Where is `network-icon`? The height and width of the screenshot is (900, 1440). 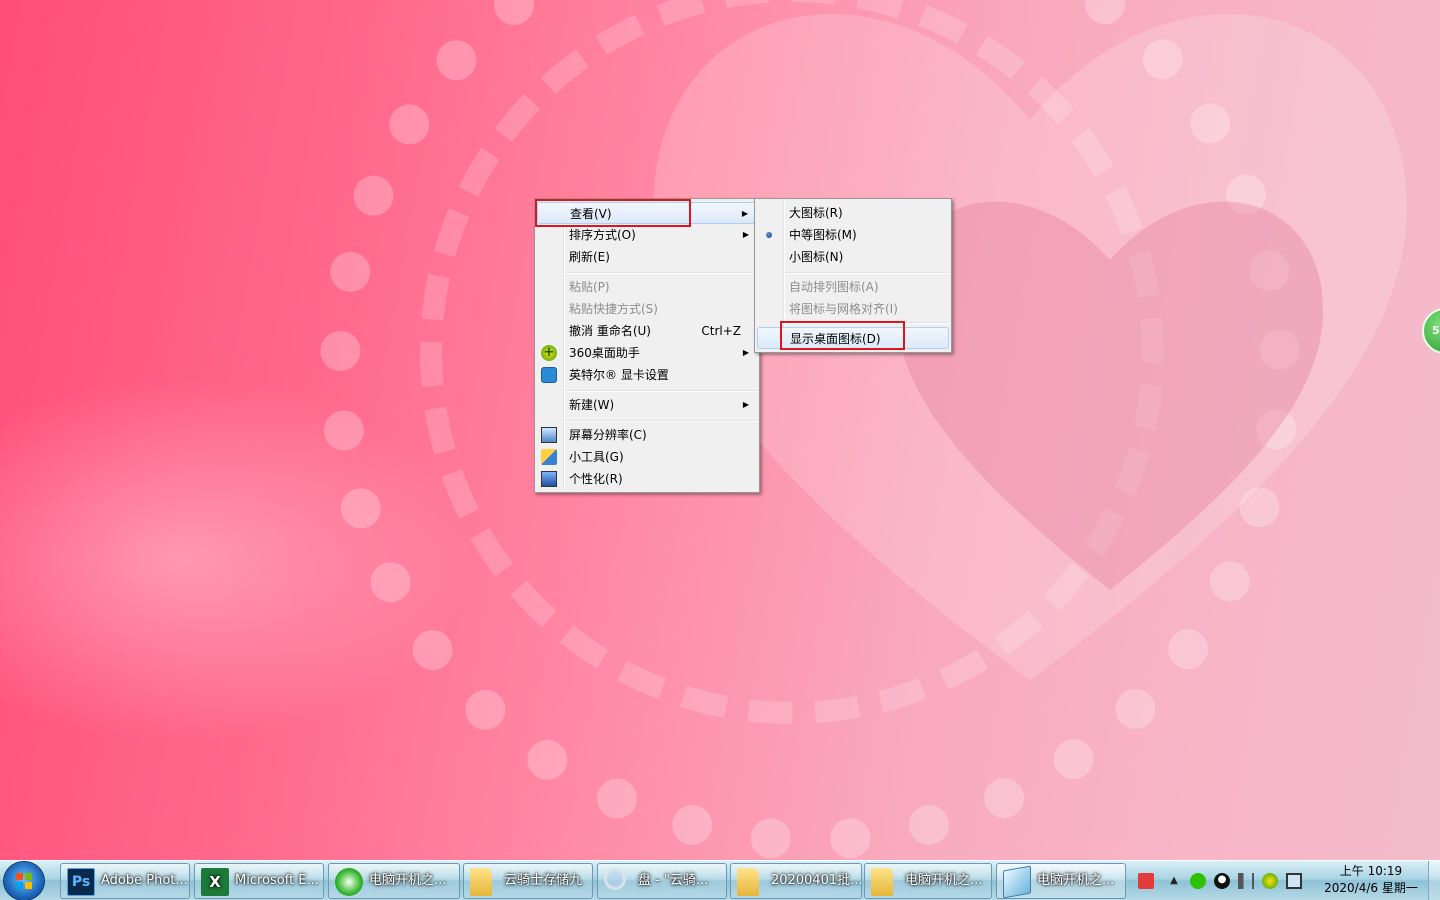
network-icon is located at coordinates (1294, 881).